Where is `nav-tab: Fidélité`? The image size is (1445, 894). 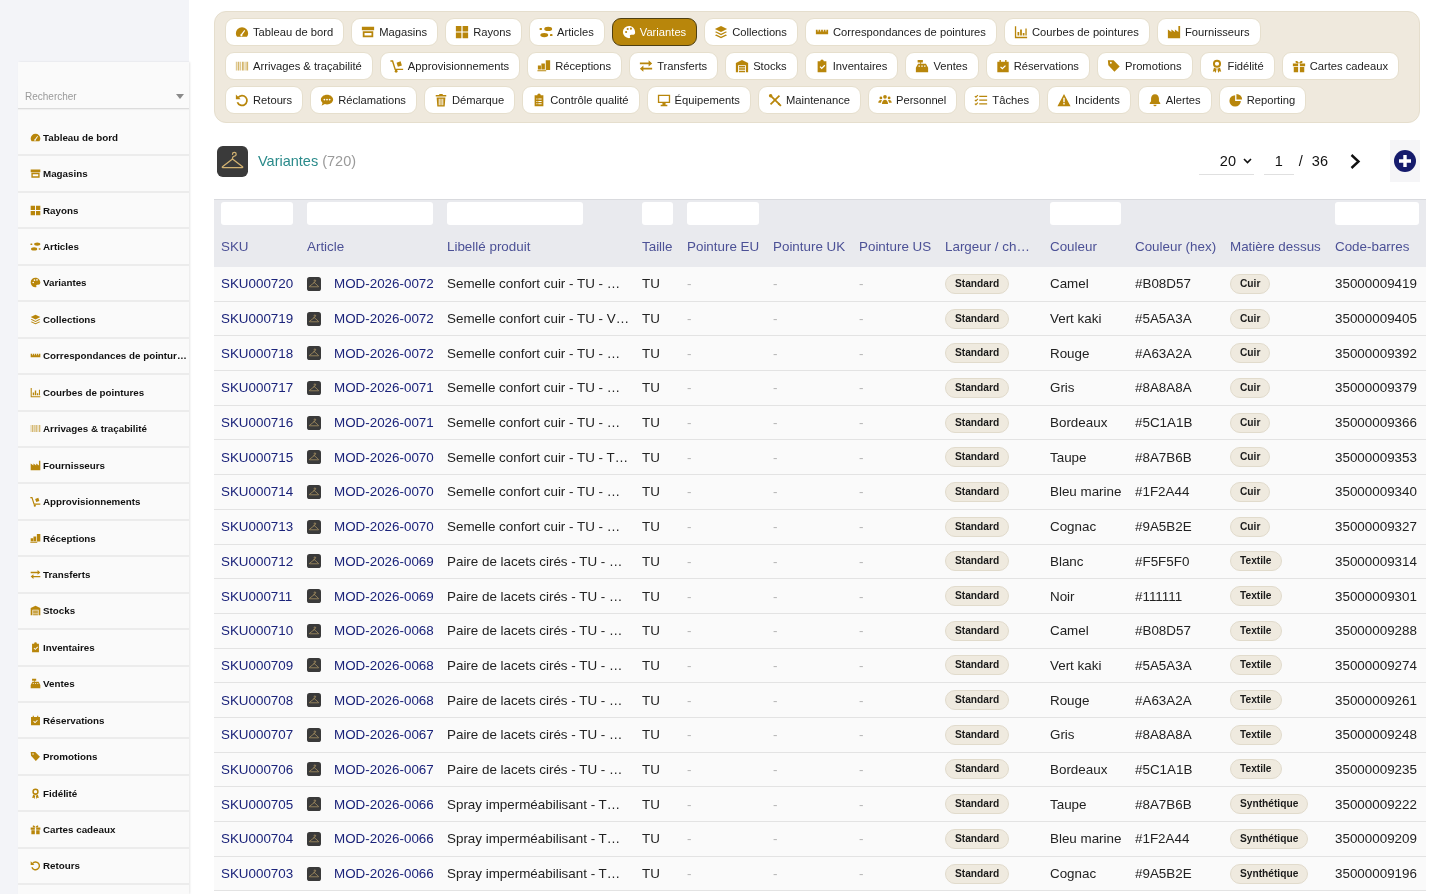
nav-tab: Fidélité is located at coordinates (1237, 66).